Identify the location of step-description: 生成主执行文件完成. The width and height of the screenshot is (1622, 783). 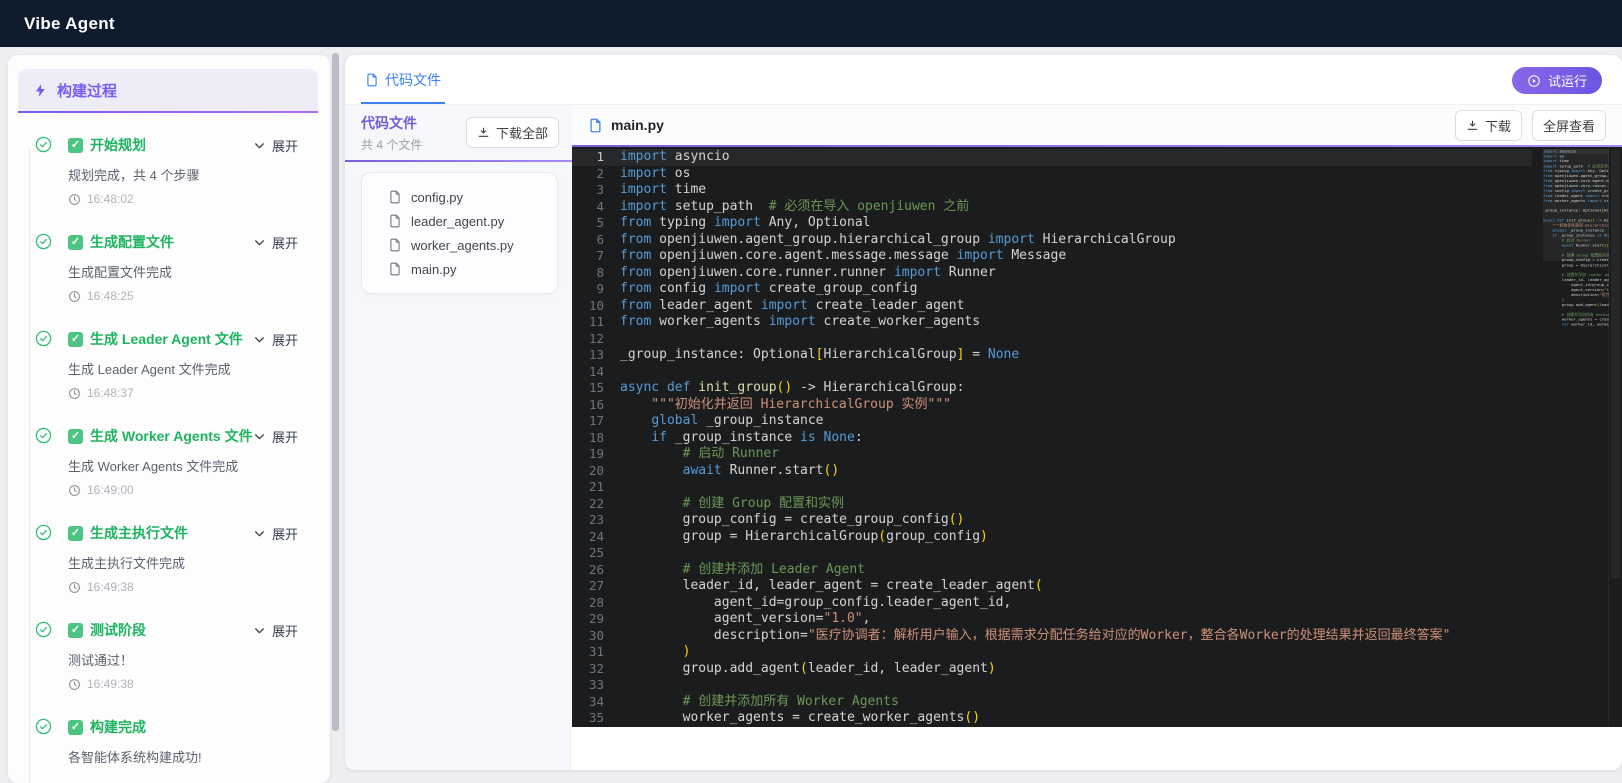
(127, 563).